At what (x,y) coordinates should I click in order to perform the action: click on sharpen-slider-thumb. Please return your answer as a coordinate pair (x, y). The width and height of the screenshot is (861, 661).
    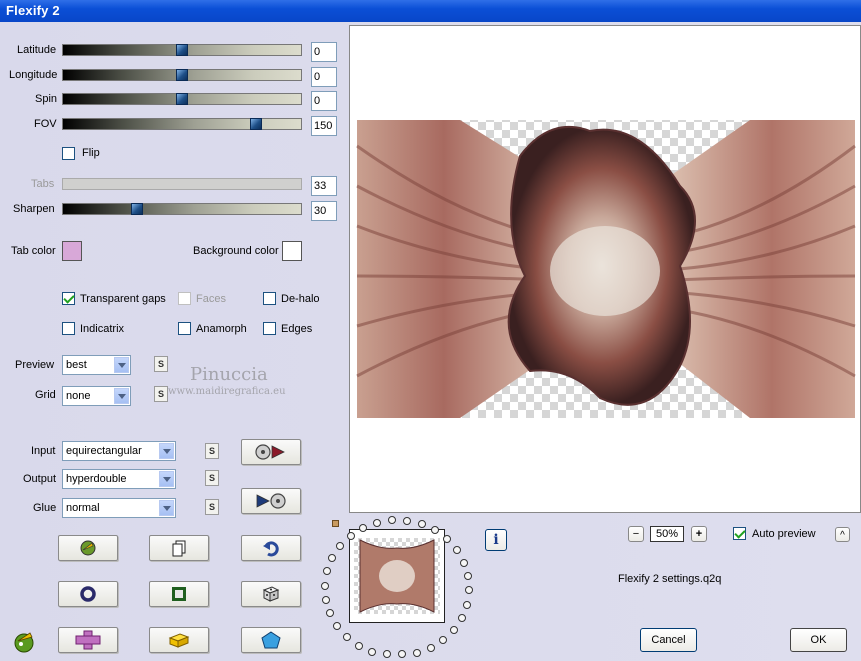
    Looking at the image, I should click on (136, 209).